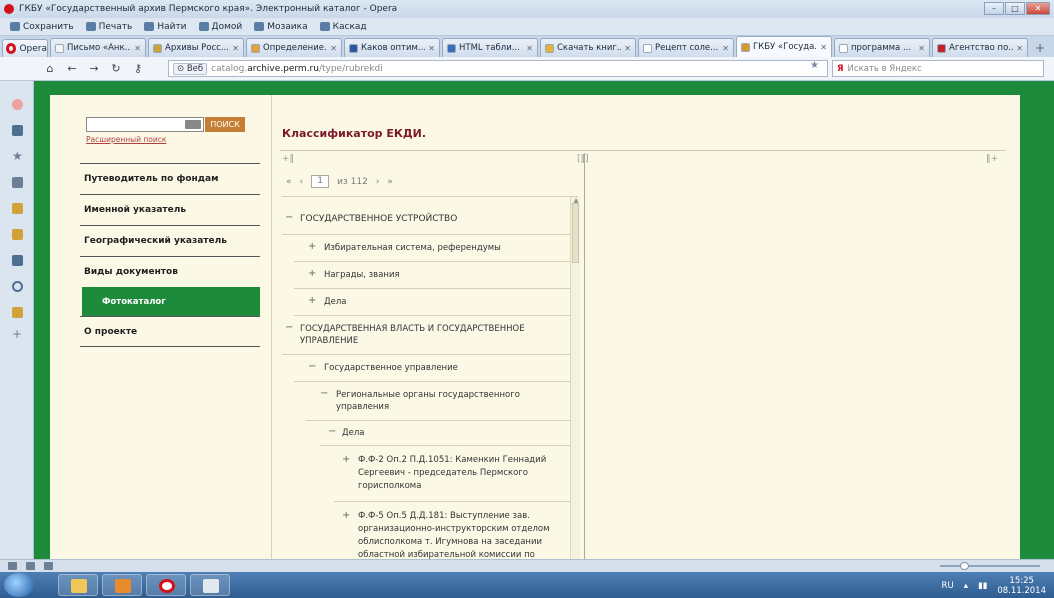 The width and height of the screenshot is (1054, 598). Describe the element at coordinates (170, 331) in the screenshot. I see `nav-item-about: О проекте` at that location.